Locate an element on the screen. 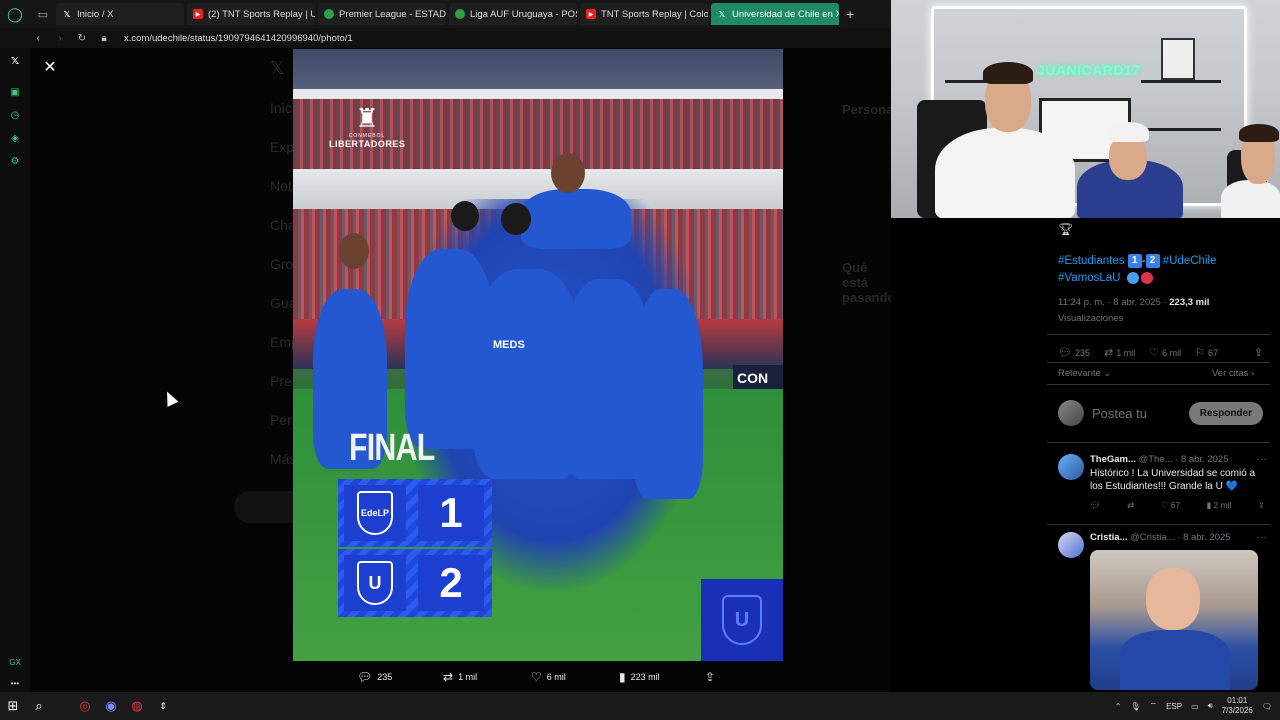 Image resolution: width=1280 pixels, height=720 pixels. webcam-overlay: JUANICARD17 is located at coordinates (1085, 109).